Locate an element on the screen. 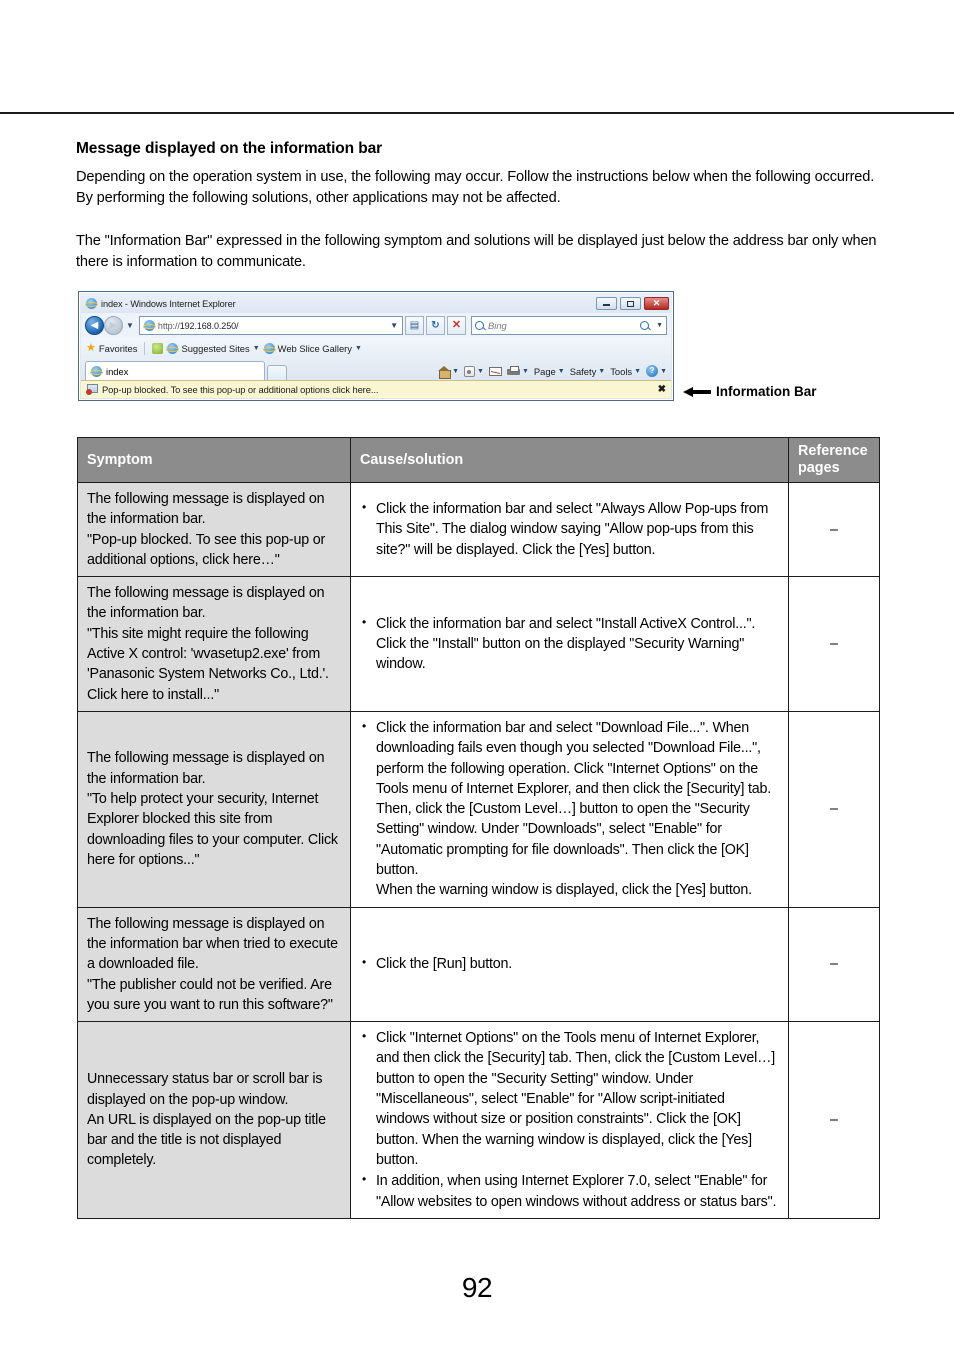  tools-menu-button: Tools ▼ is located at coordinates (625, 371).